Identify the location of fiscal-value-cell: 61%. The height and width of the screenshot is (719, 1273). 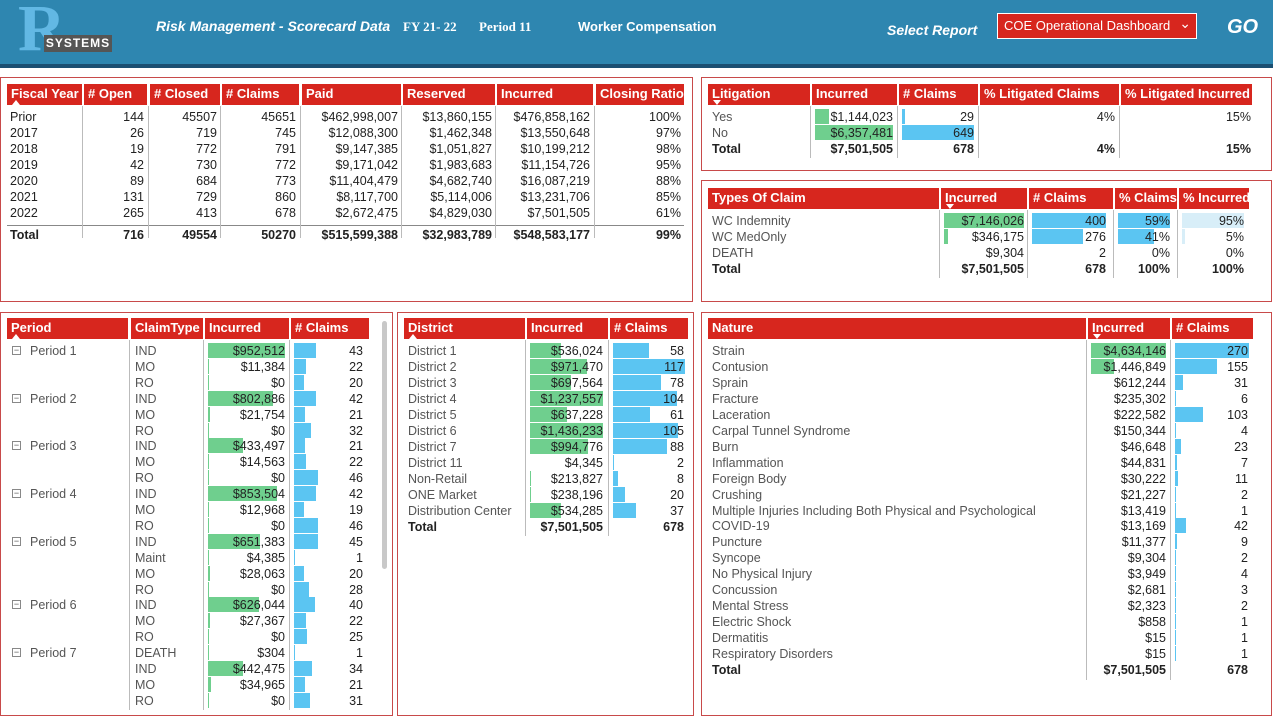
(668, 213).